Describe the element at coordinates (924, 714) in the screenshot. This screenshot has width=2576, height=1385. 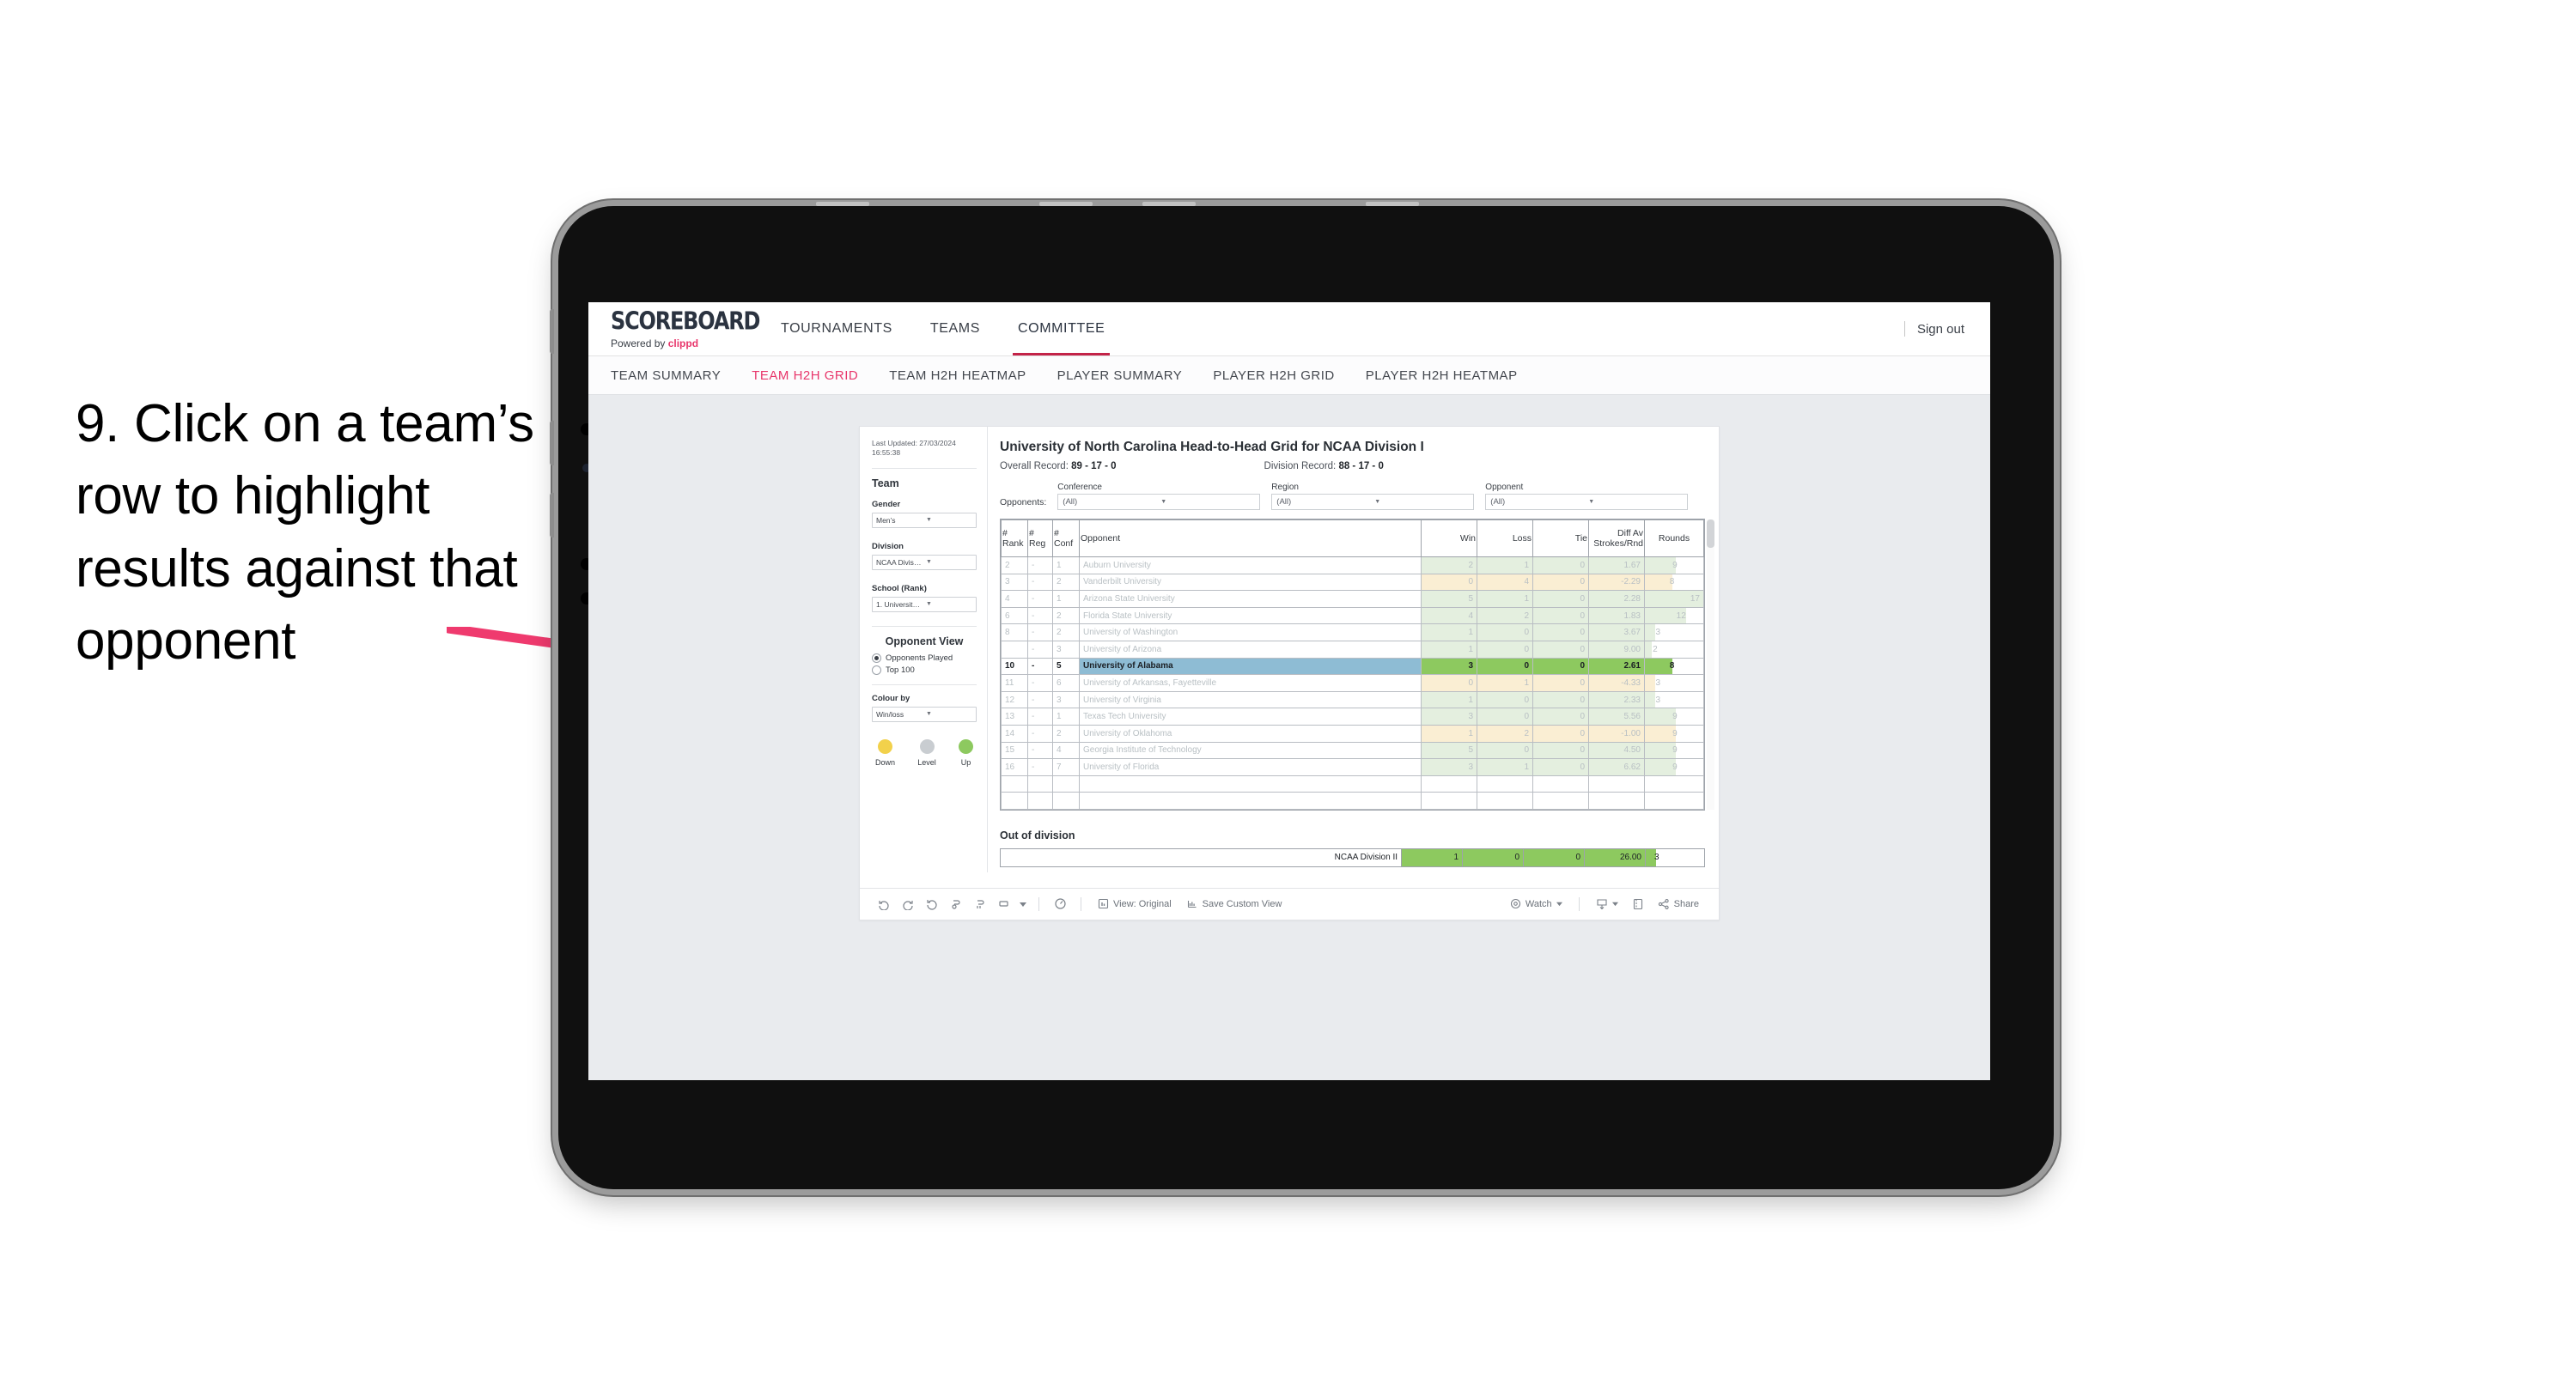
I see `colour-by-select: Win/loss ▼` at that location.